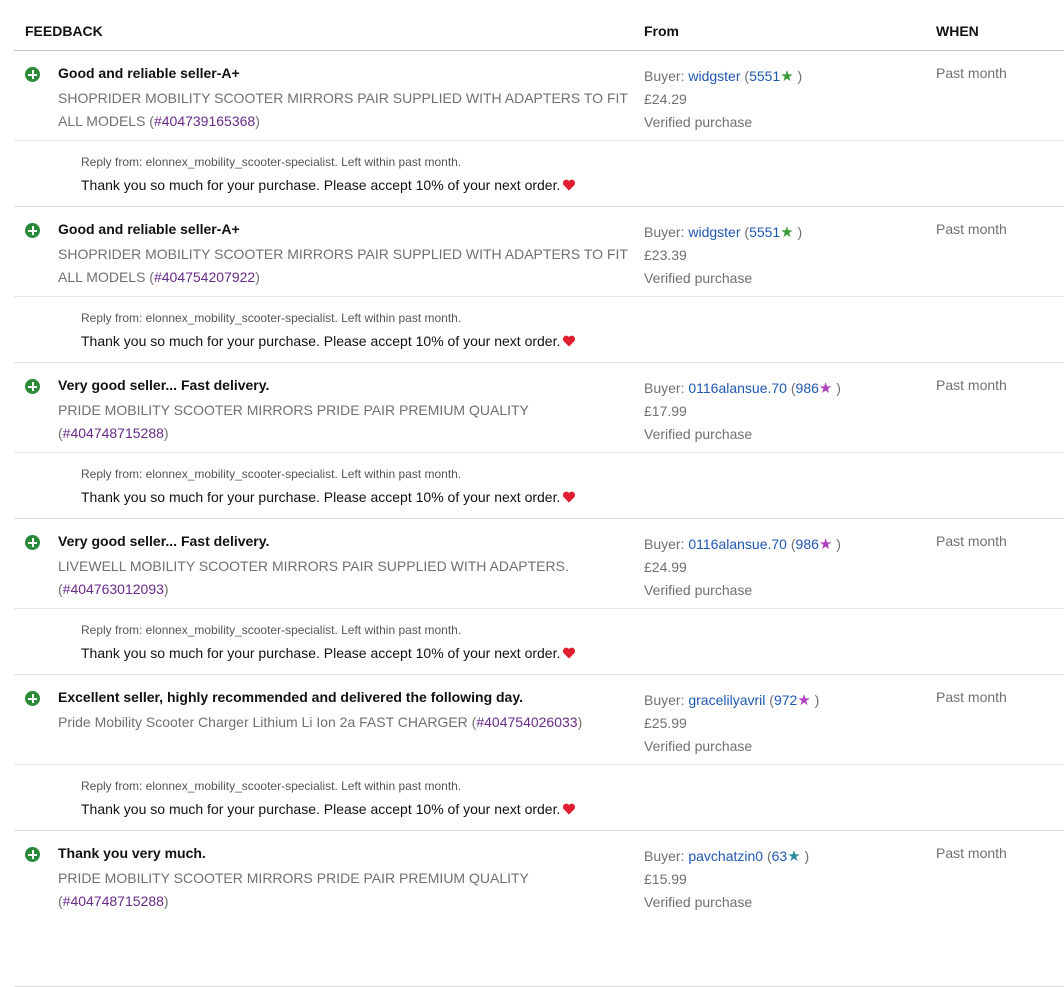  I want to click on buyer-score: 5551, so click(765, 232).